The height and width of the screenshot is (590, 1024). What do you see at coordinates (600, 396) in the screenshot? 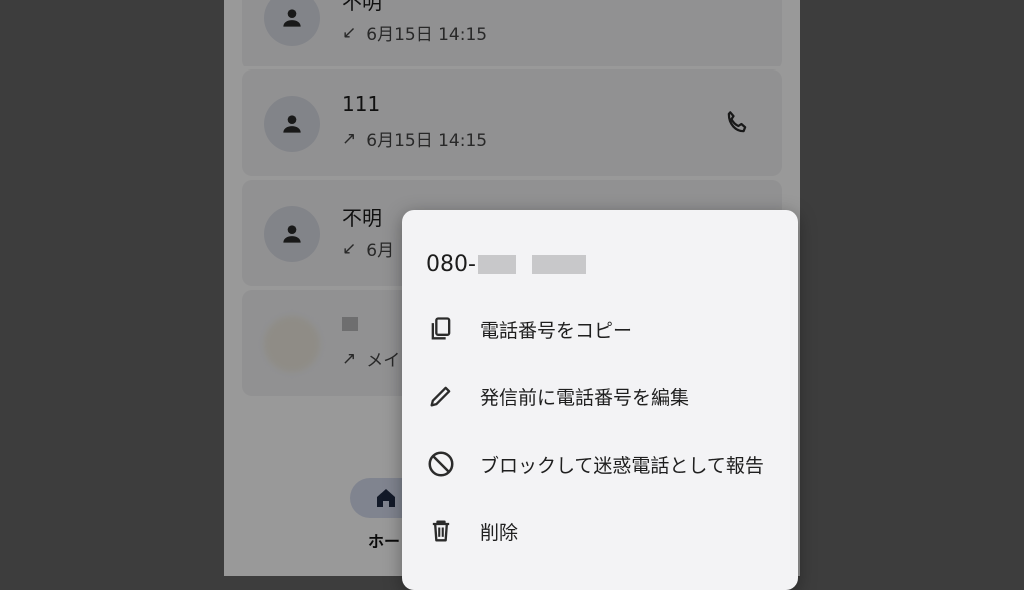
I see `menu-item-edit-before-call: 発信前に電話番号を編集` at bounding box center [600, 396].